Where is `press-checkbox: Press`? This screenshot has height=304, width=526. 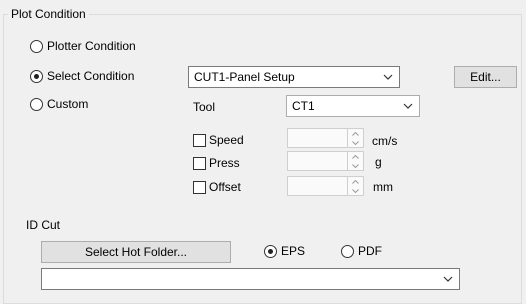 press-checkbox: Press is located at coordinates (216, 163).